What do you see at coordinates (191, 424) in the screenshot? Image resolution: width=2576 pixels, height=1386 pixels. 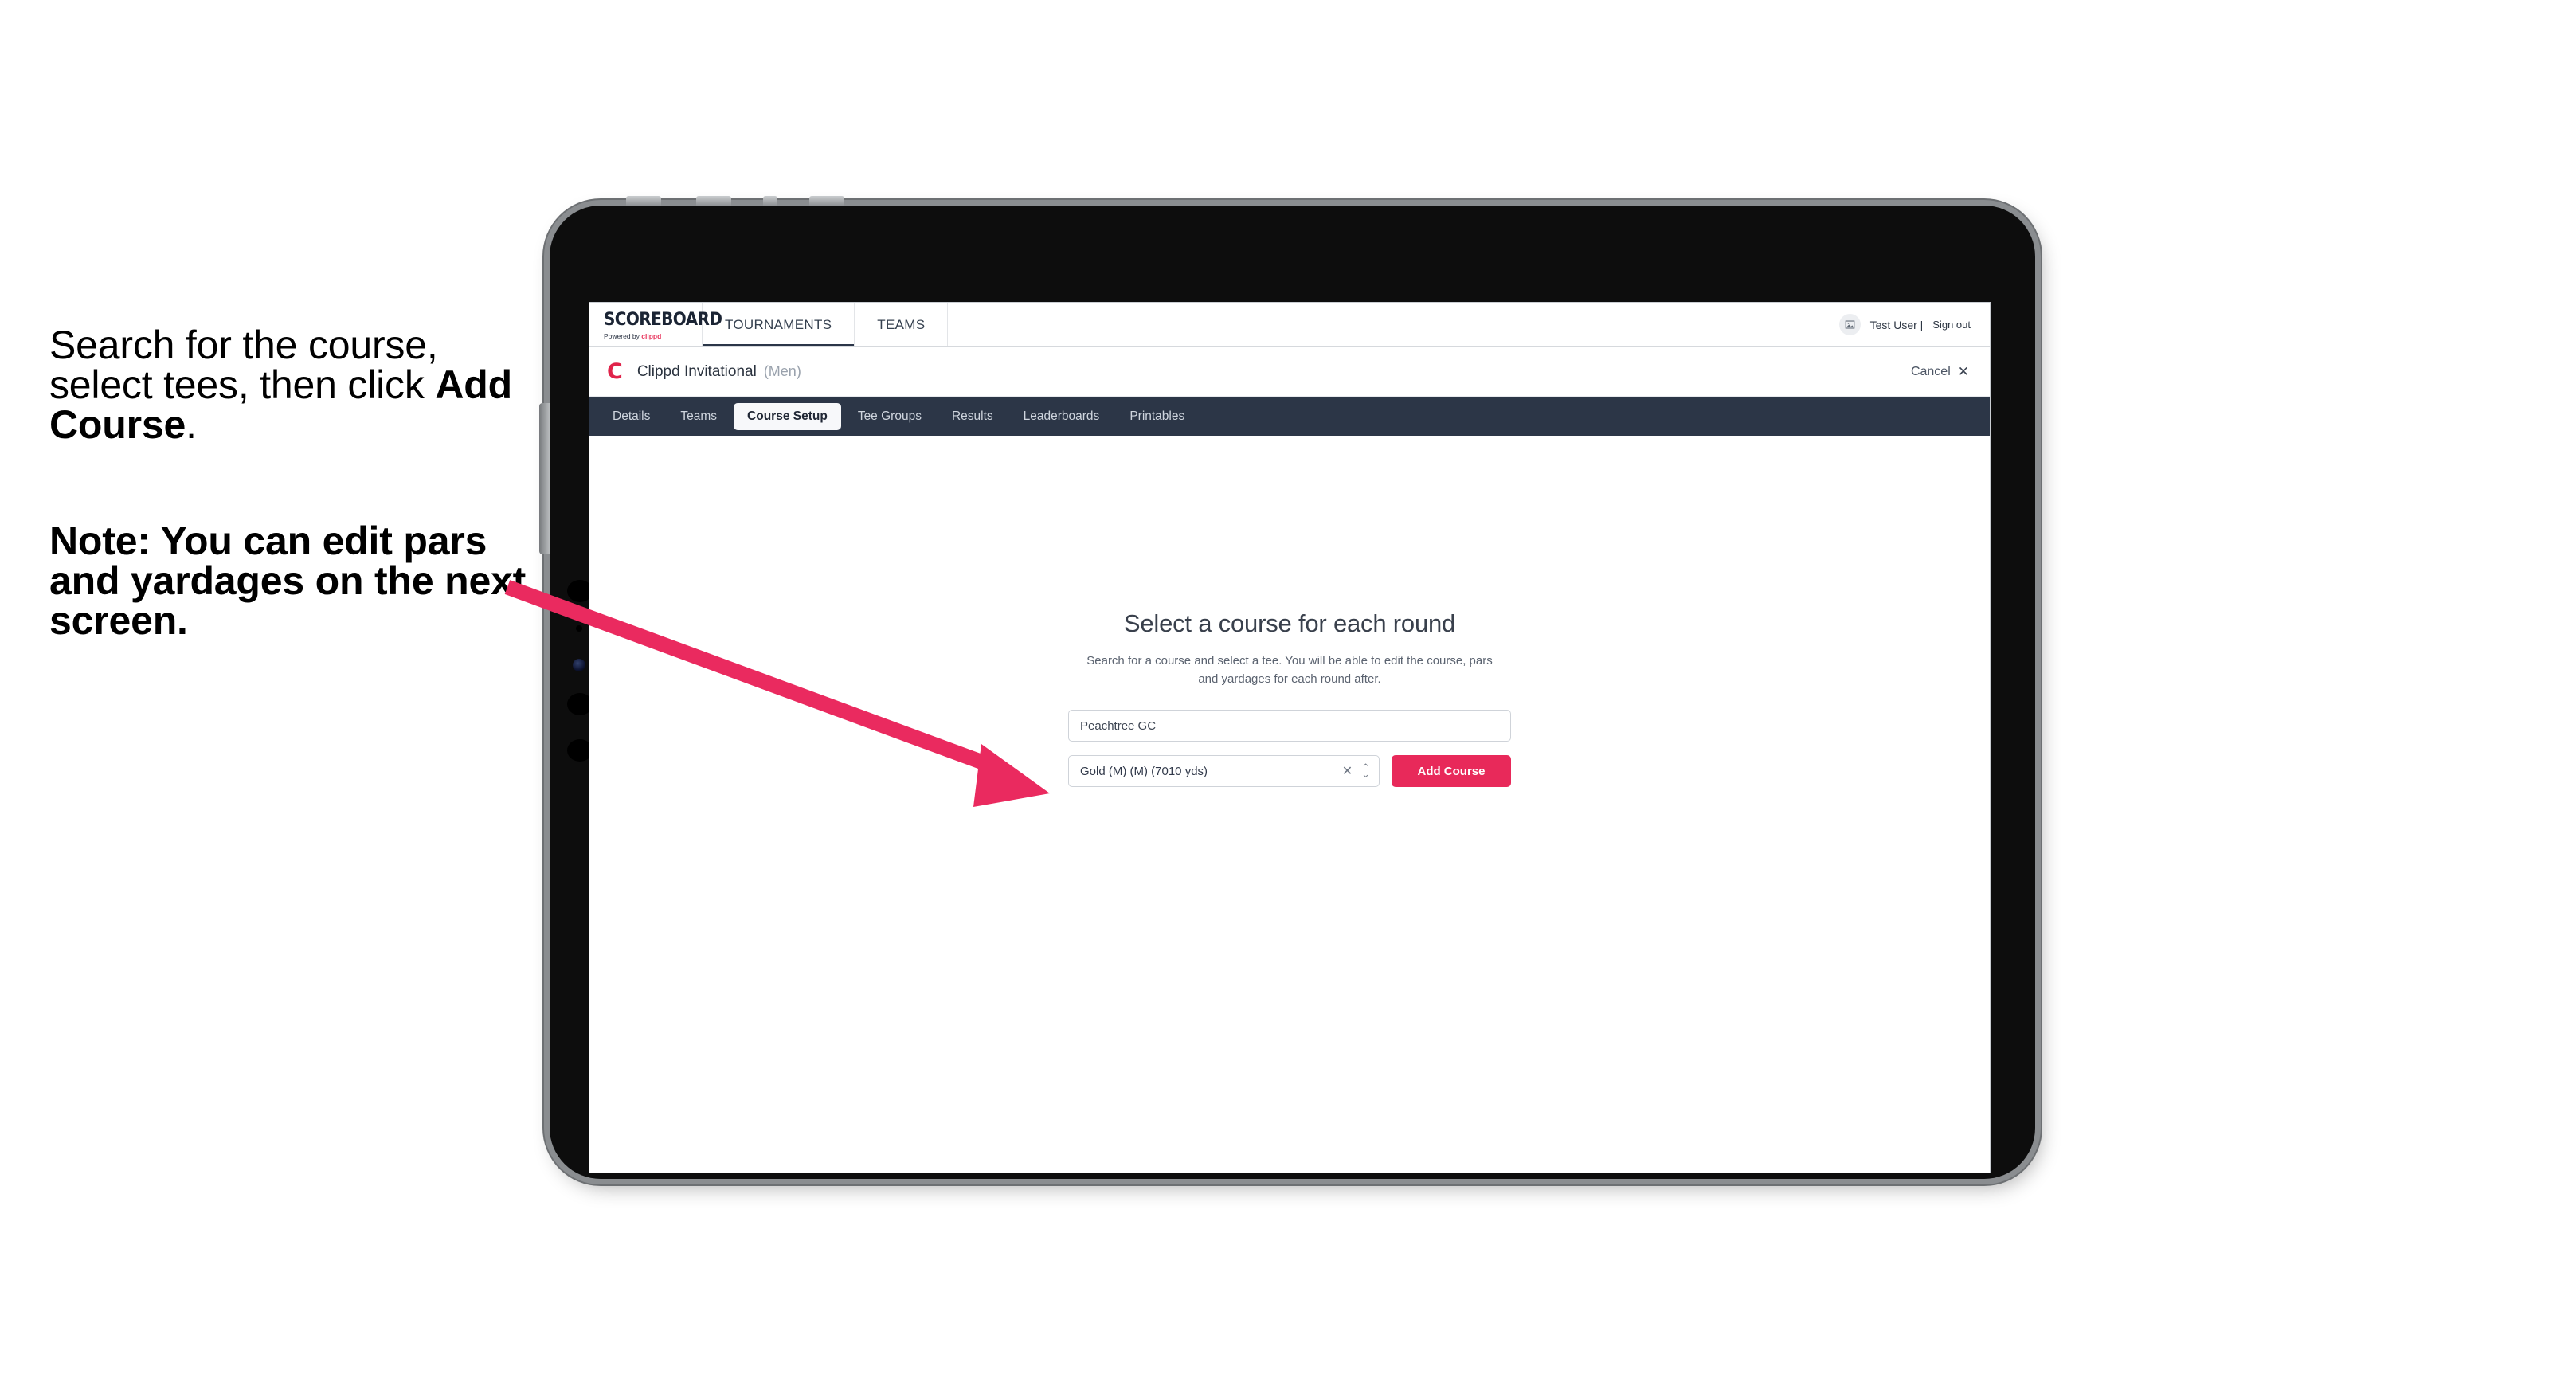 I see `annotation-paragraph-1-post: .` at bounding box center [191, 424].